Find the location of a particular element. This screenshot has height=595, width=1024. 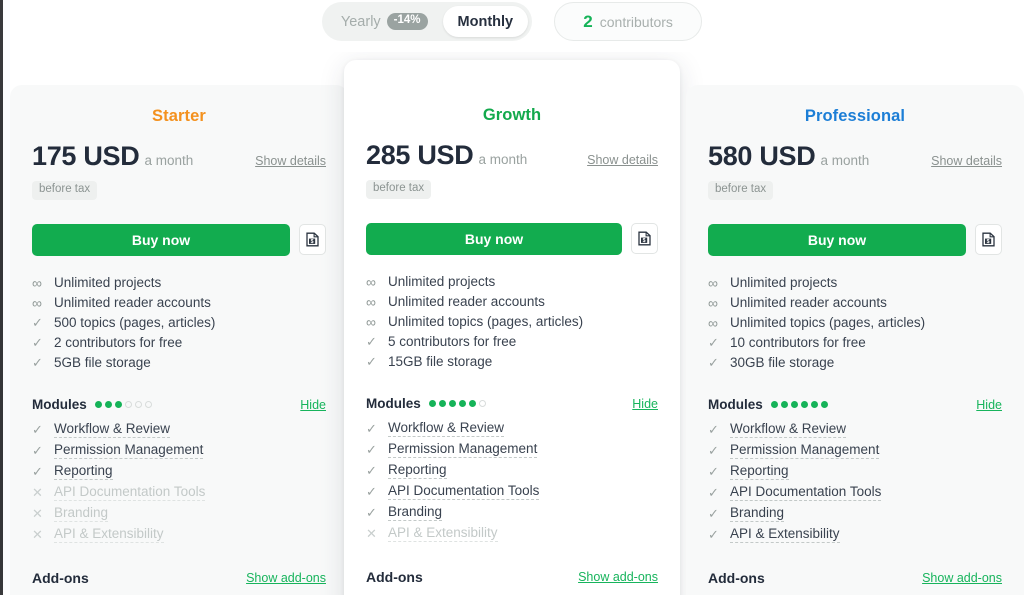

plan-name-professional: Professional is located at coordinates (855, 116).